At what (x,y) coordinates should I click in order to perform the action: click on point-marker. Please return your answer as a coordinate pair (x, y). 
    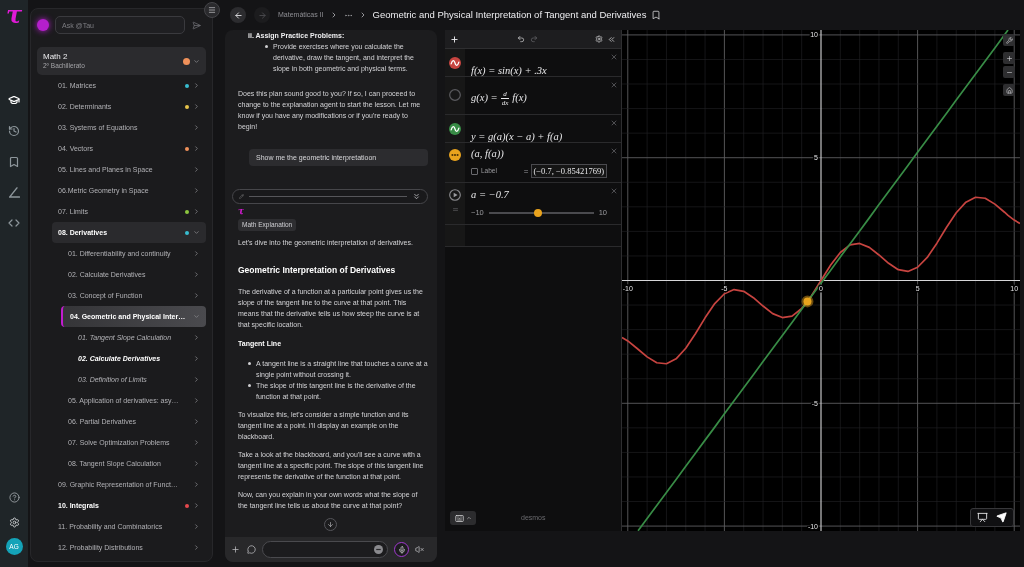
    Looking at the image, I should click on (807, 301).